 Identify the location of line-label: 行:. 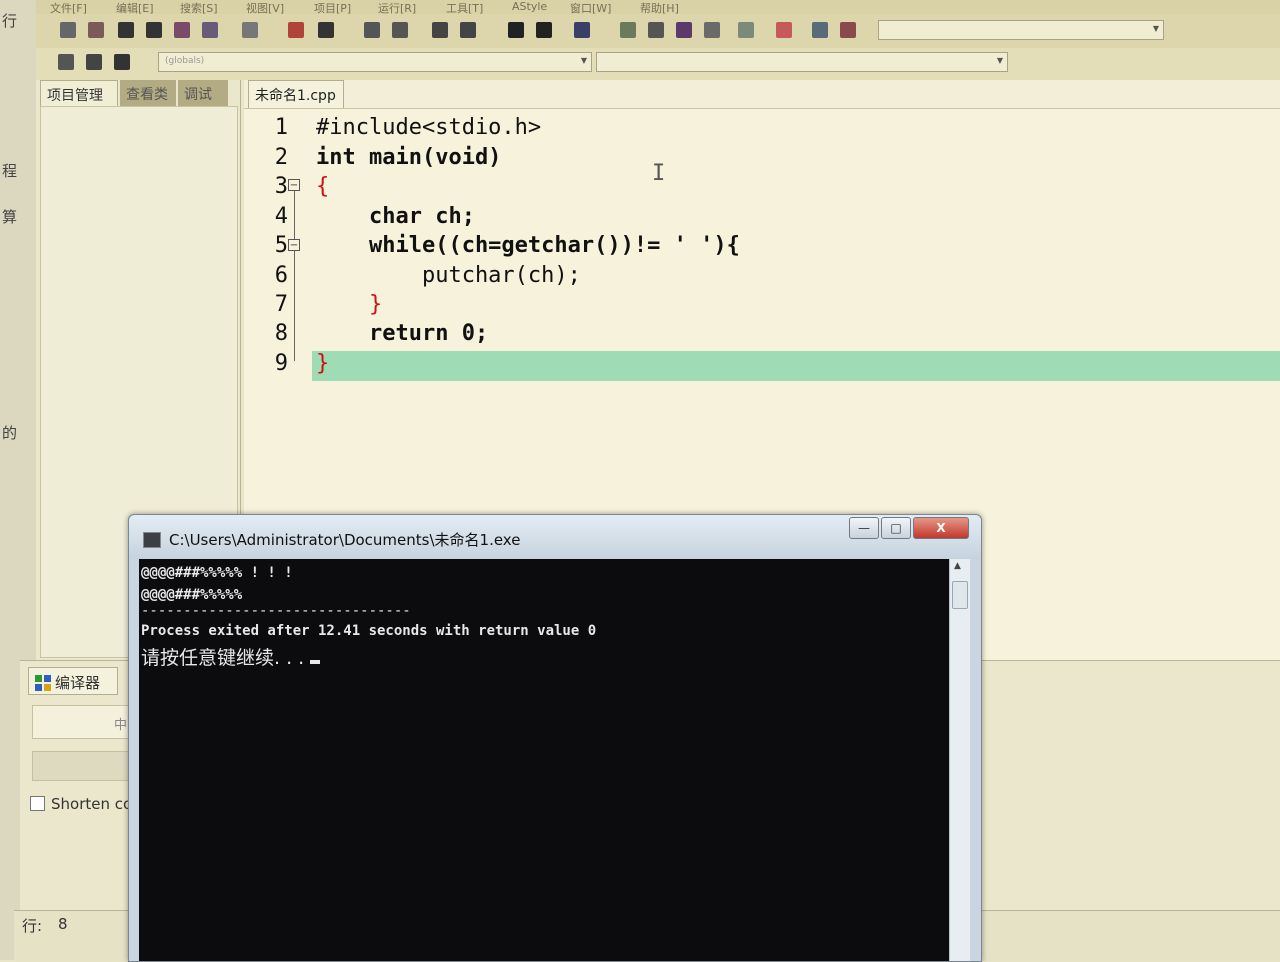
(32, 926).